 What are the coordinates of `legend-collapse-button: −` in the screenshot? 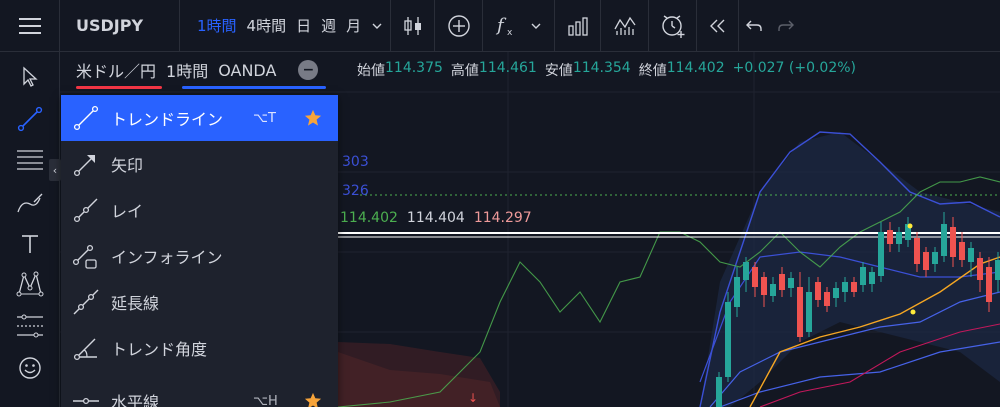 It's located at (308, 70).